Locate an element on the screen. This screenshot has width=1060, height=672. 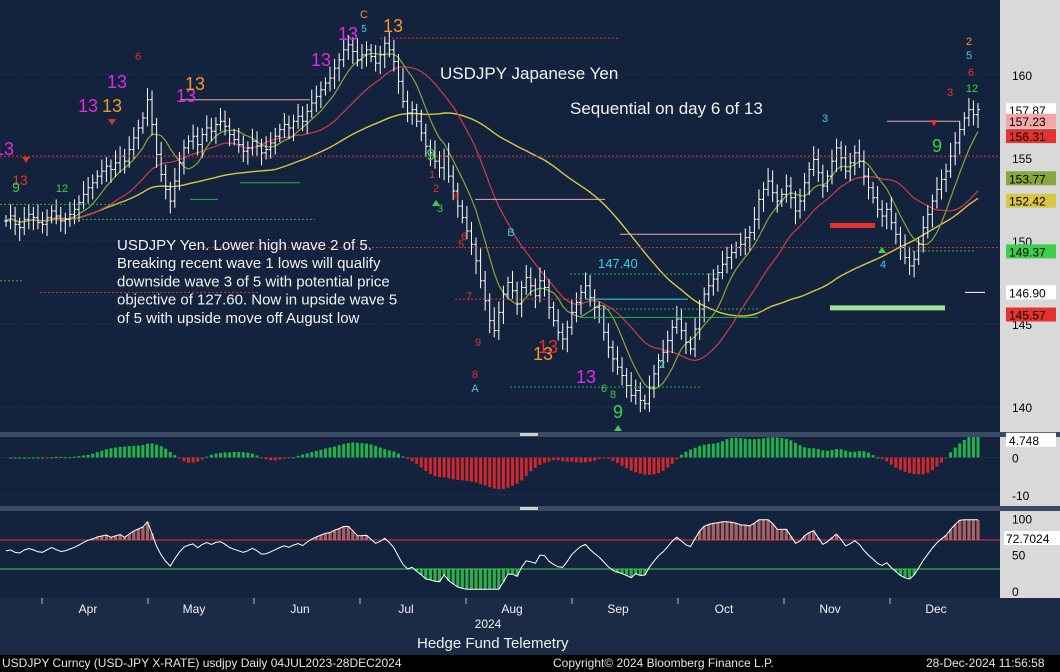
price-tag-label: 145.57 is located at coordinates (1027, 316).